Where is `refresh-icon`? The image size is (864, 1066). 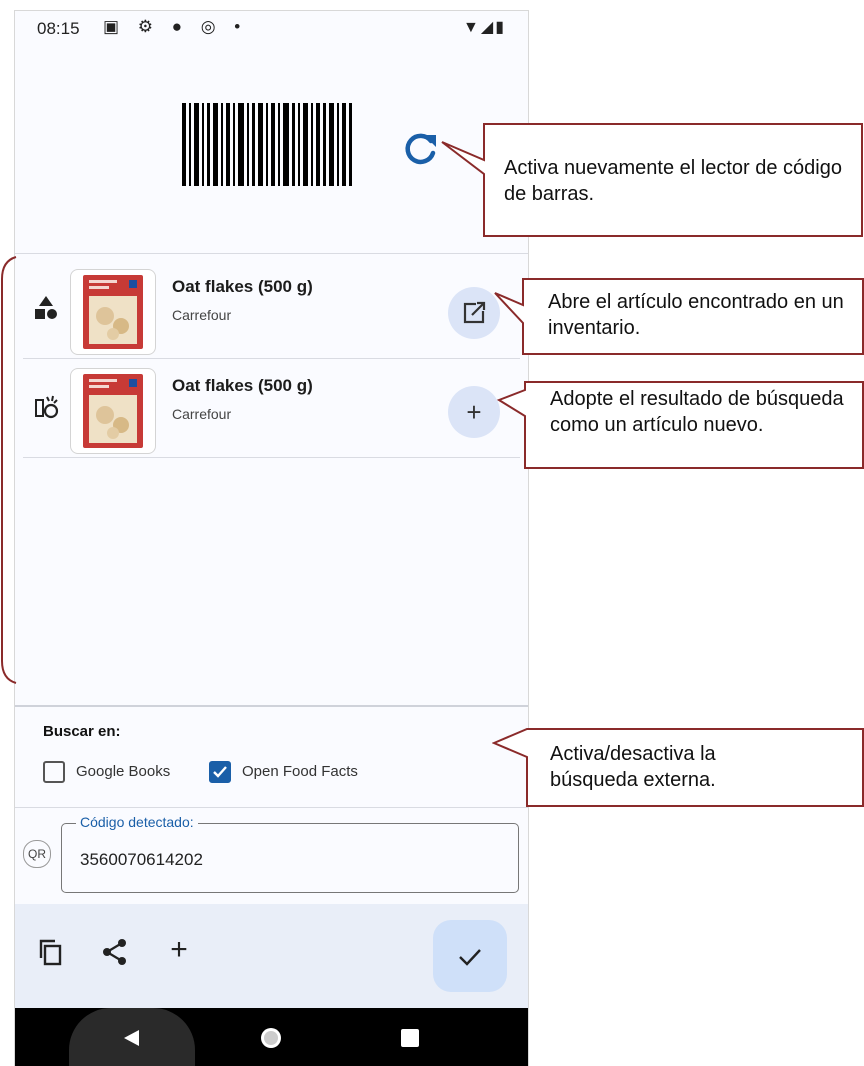 refresh-icon is located at coordinates (420, 149).